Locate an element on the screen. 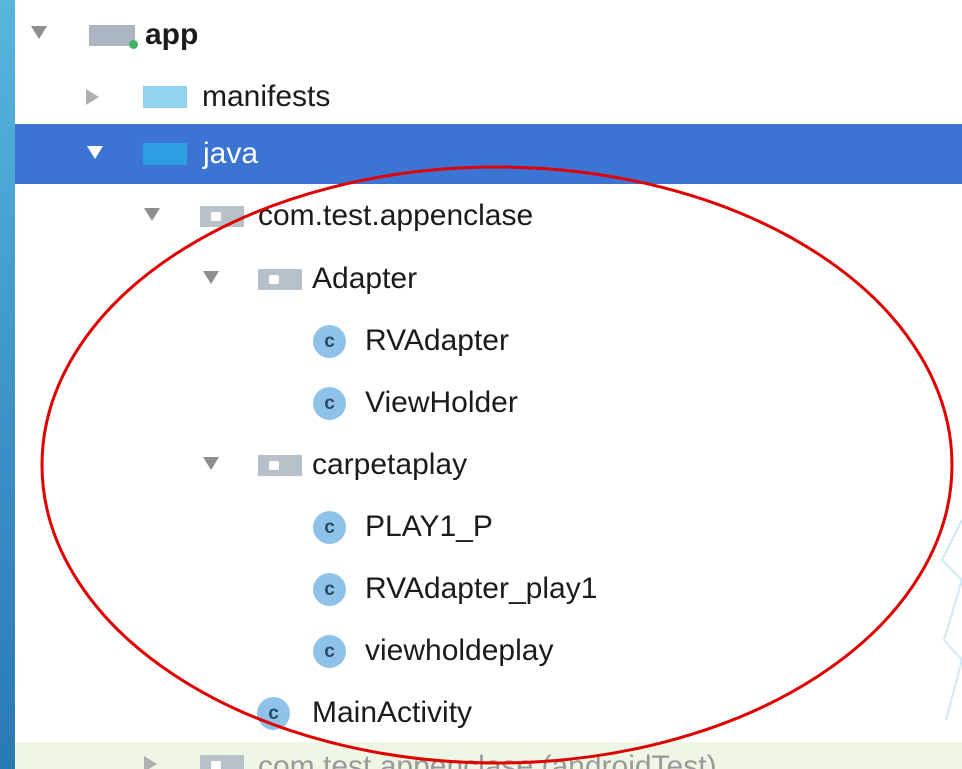 Image resolution: width=962 pixels, height=769 pixels. tree-row-app: app is located at coordinates (488, 35).